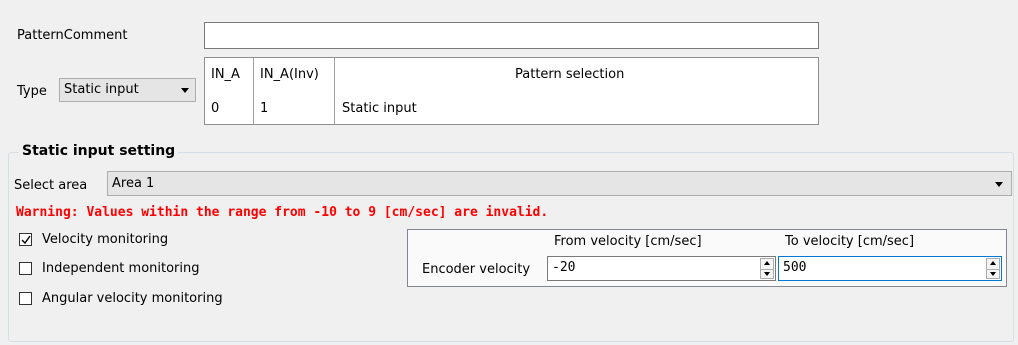 The width and height of the screenshot is (1018, 345). What do you see at coordinates (289, 74) in the screenshot?
I see `table-header: IN_A(Inv)` at bounding box center [289, 74].